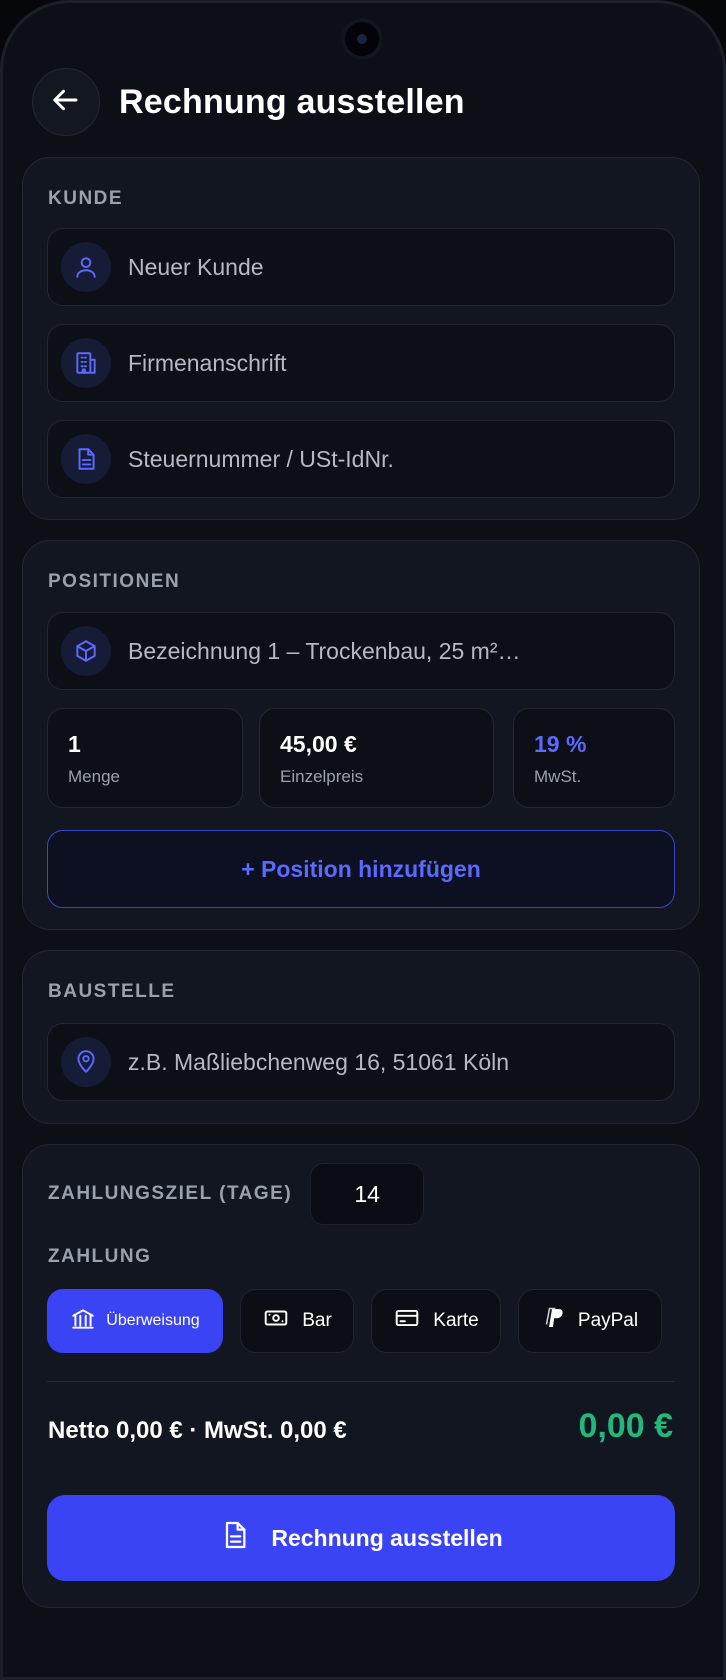  Describe the element at coordinates (407, 1321) in the screenshot. I see `credit-card-icon` at that location.